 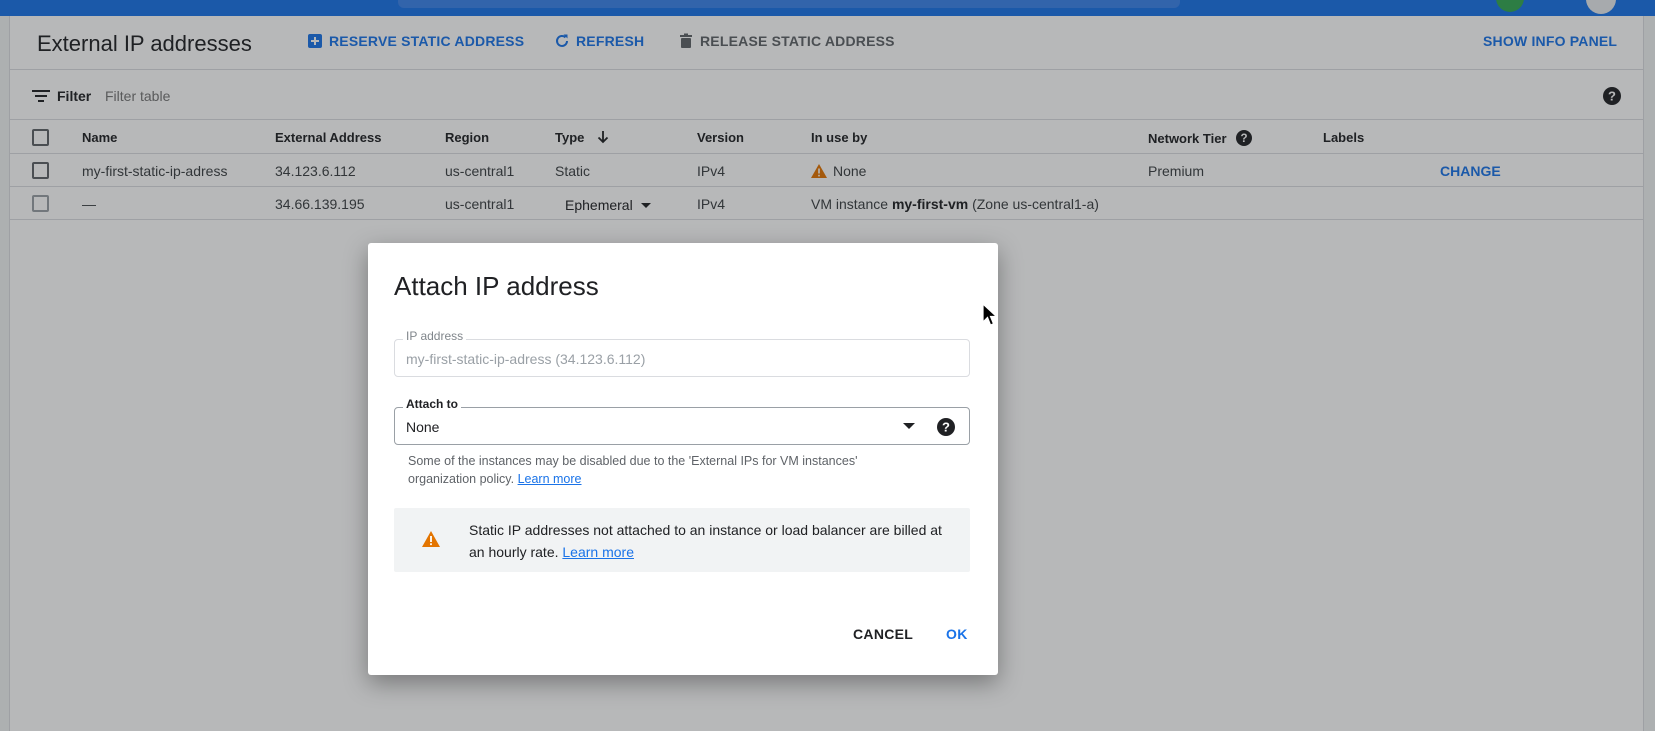 I want to click on attach-to-select: Attach to None ?, so click(x=682, y=421).